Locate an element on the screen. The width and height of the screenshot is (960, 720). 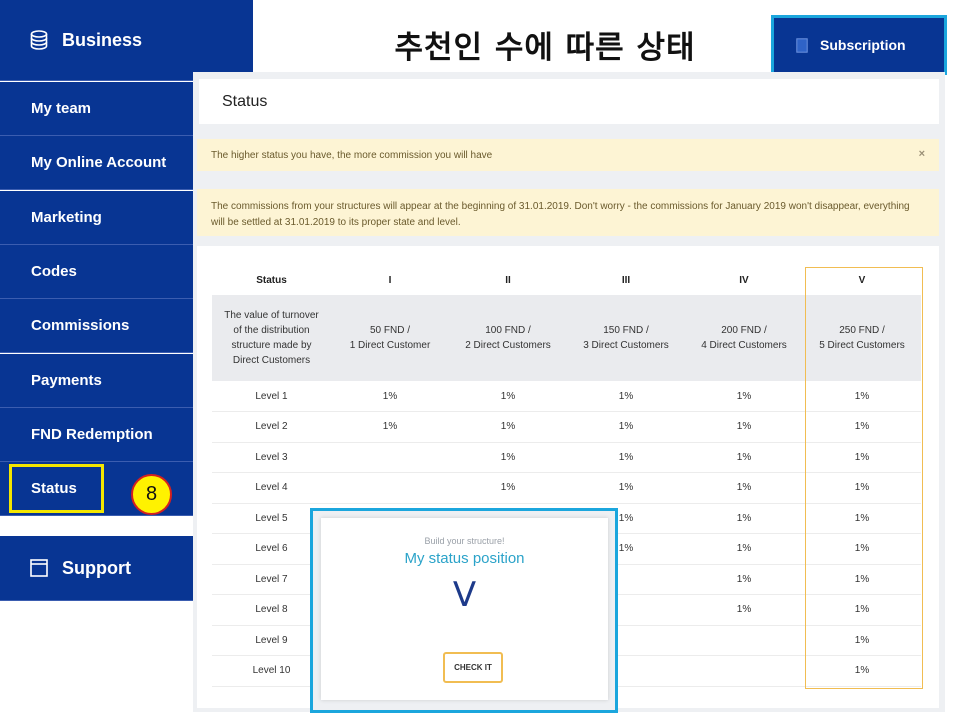
sidebar-item-my-online-account: My Online Account is located at coordinates (96, 163).